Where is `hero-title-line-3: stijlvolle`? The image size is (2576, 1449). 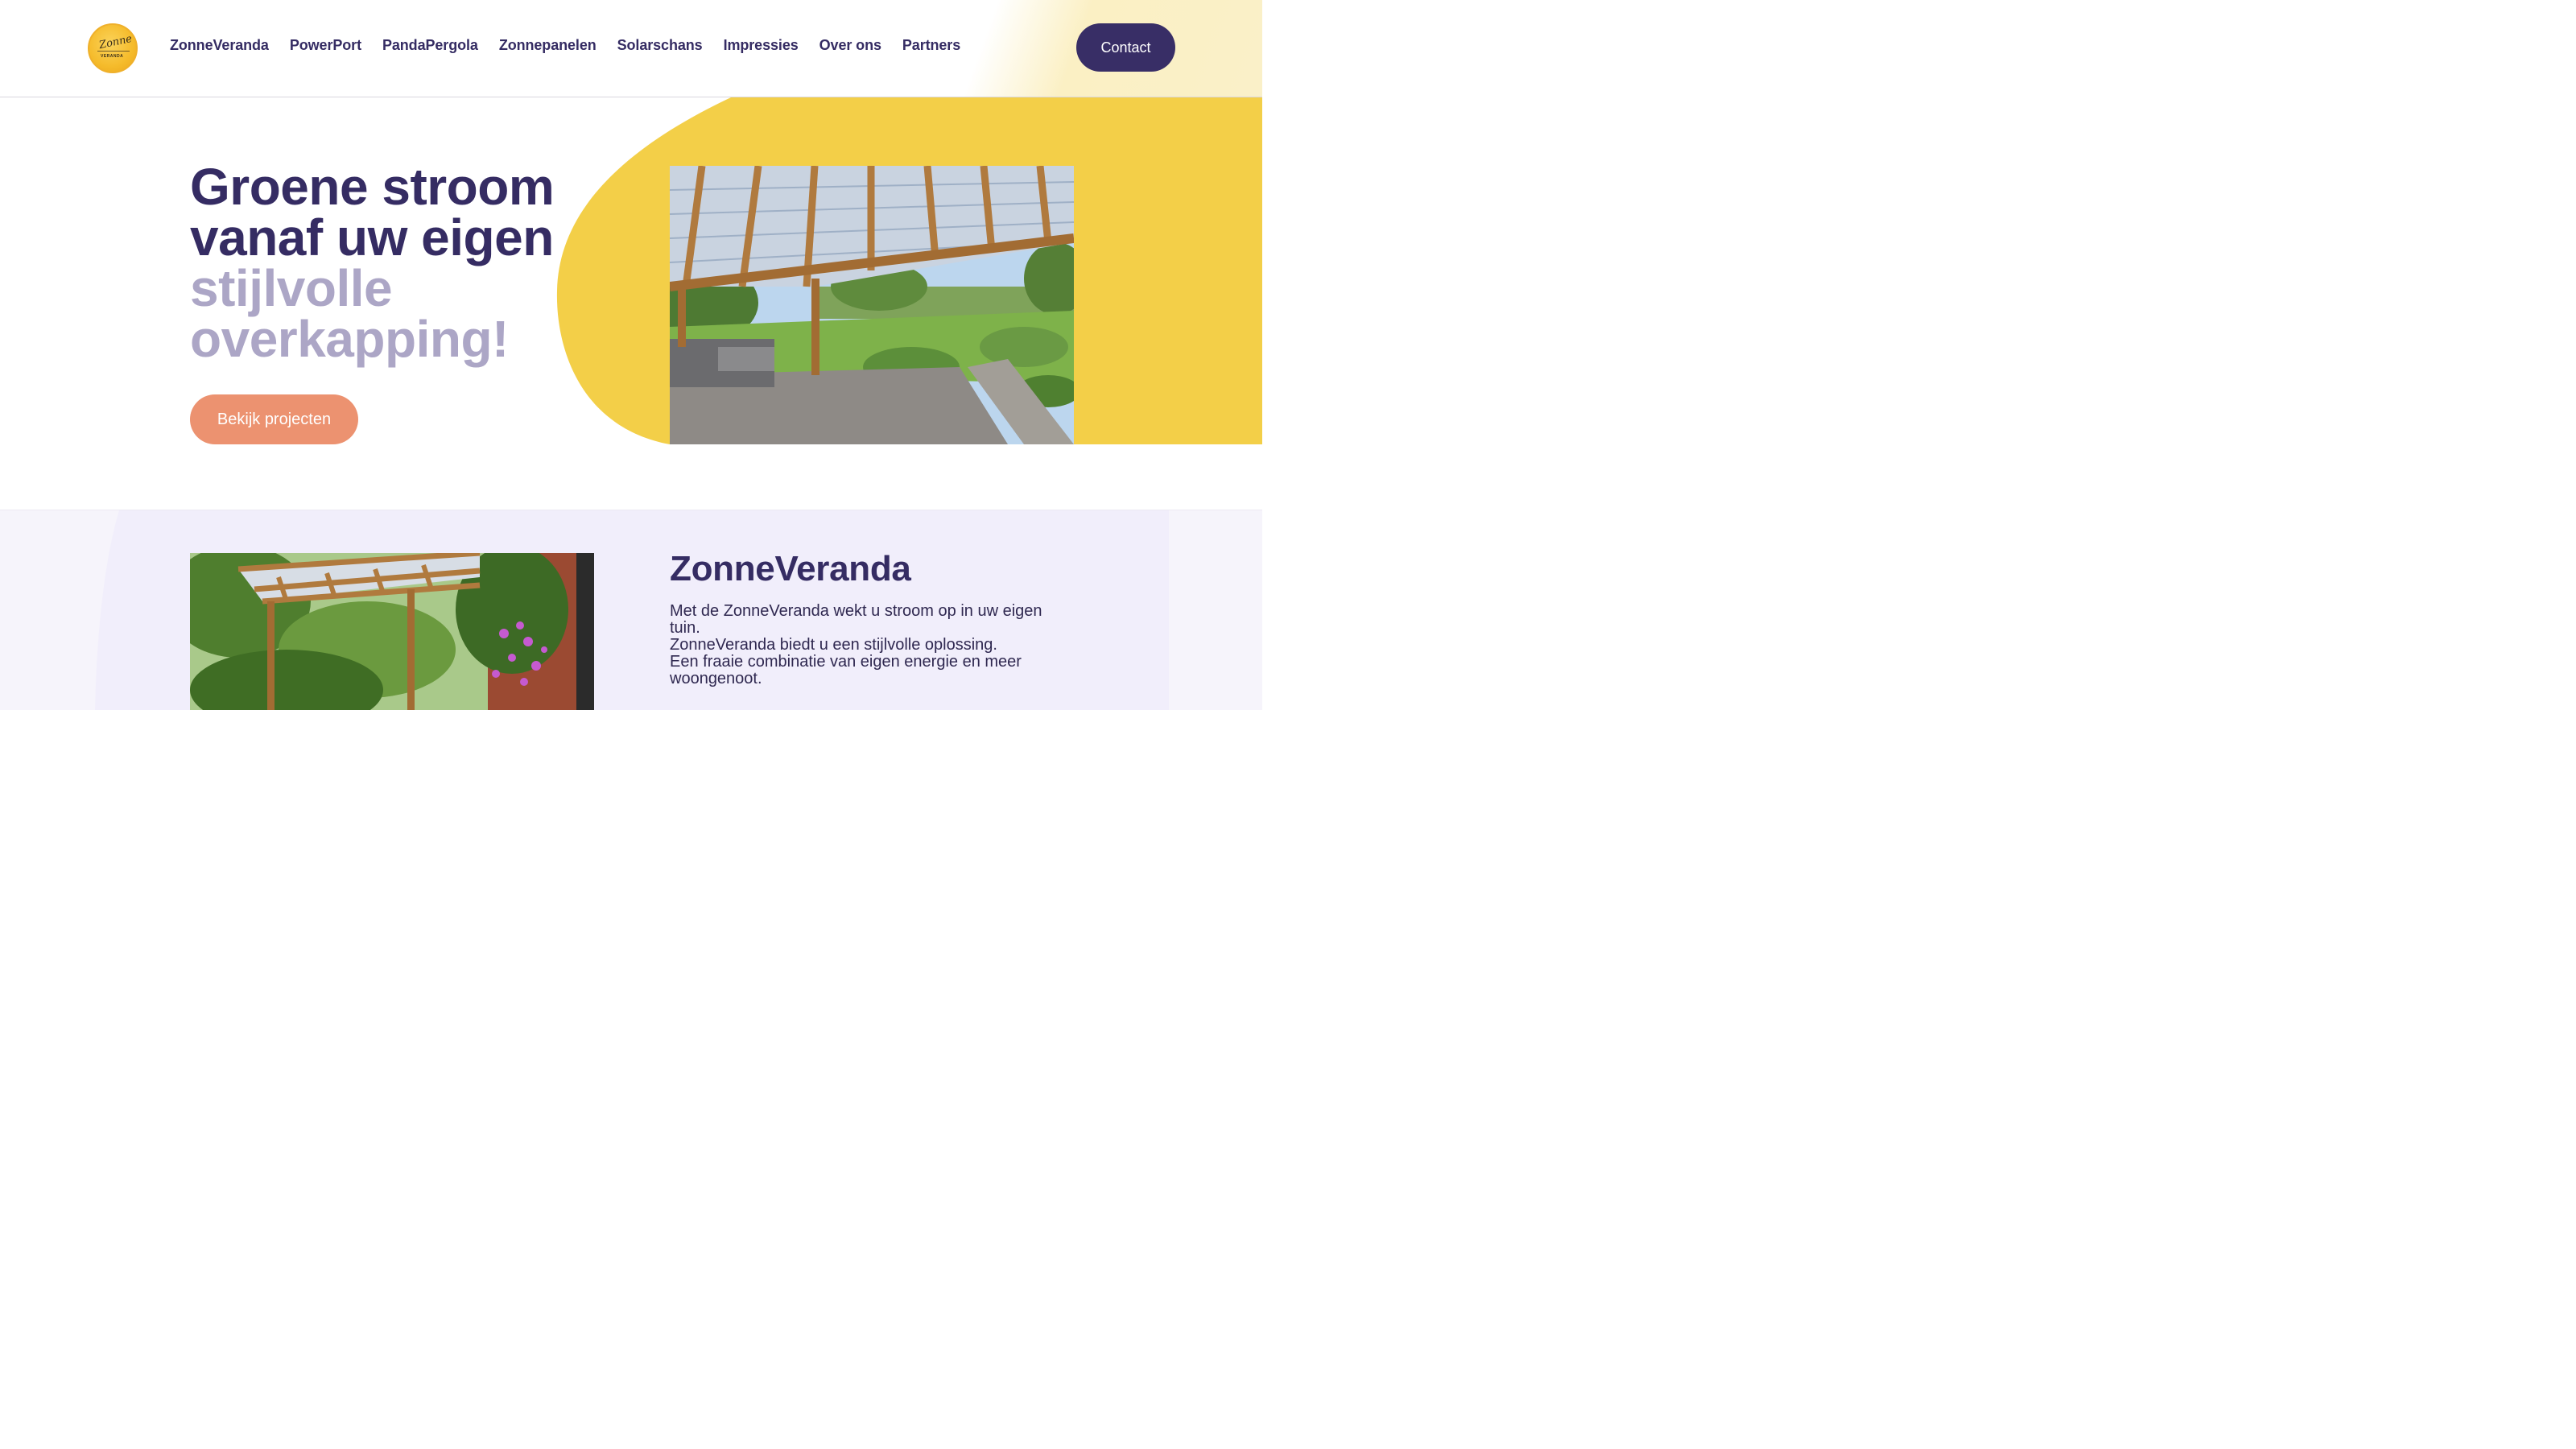 hero-title-line-3: stijlvolle is located at coordinates (291, 288).